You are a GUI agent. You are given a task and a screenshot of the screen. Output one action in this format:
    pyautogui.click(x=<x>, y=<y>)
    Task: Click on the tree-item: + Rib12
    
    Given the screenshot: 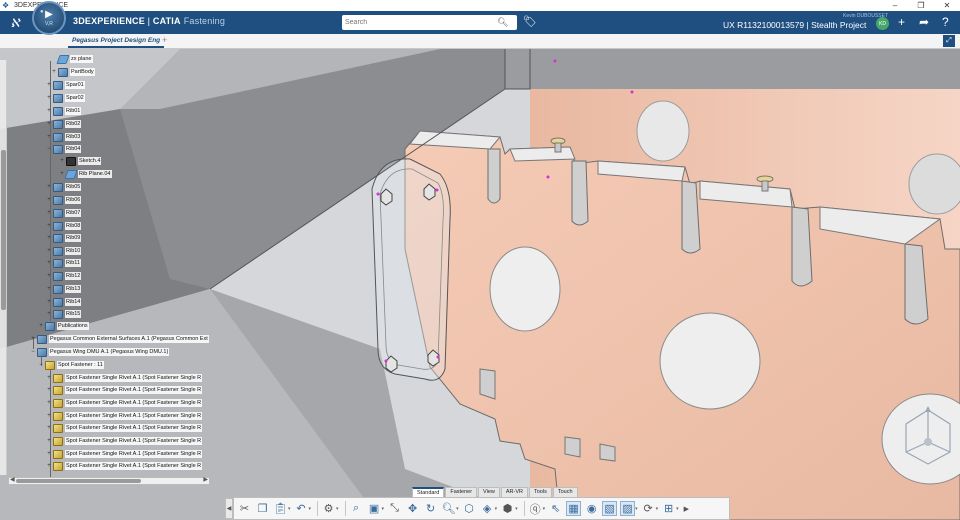 What is the action you would take?
    pyautogui.click(x=63, y=276)
    